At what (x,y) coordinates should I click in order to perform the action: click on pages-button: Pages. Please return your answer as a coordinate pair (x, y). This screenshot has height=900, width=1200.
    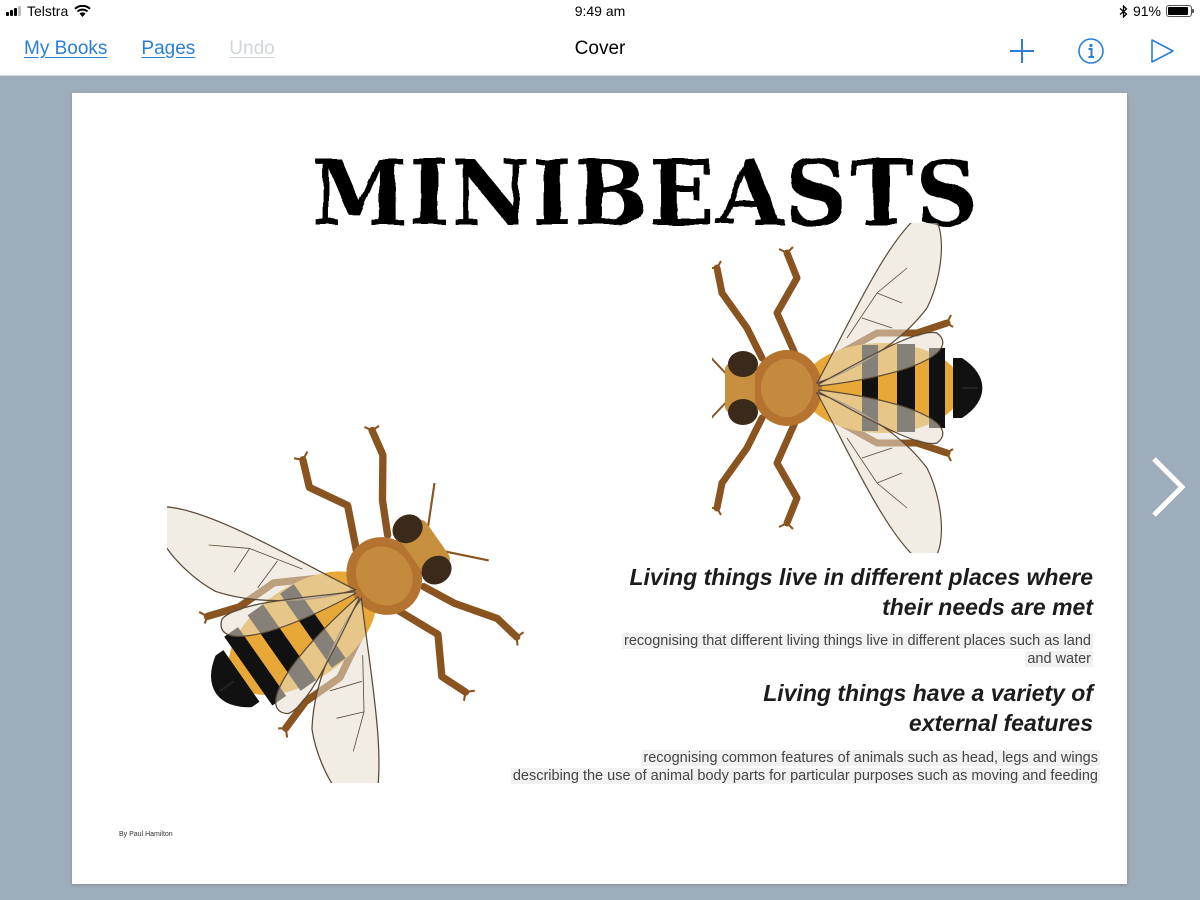
    Looking at the image, I should click on (168, 49).